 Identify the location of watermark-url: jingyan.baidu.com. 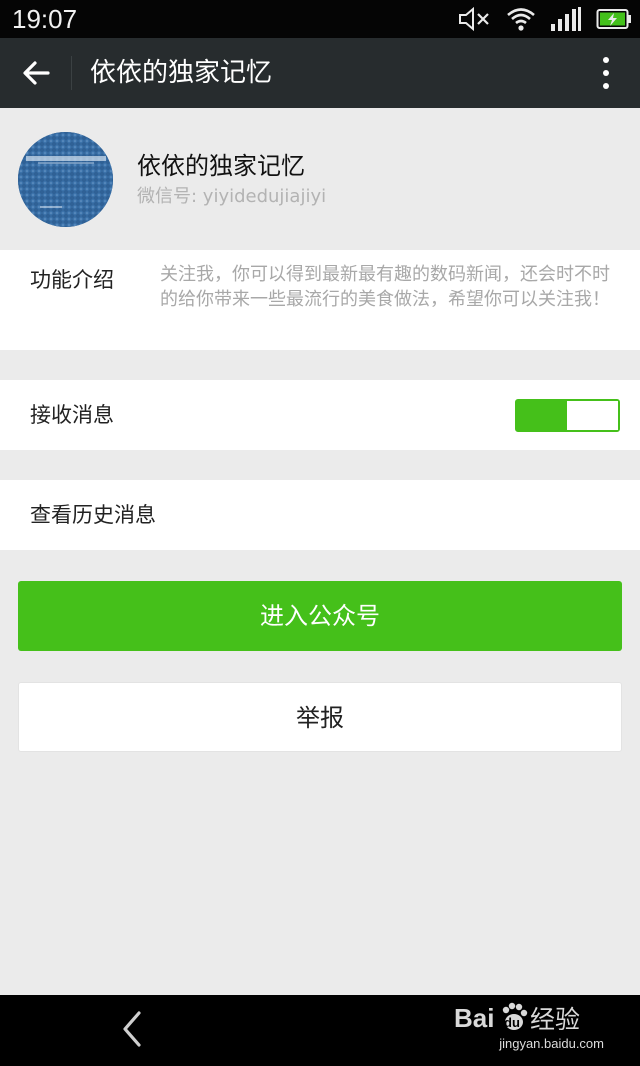
(551, 1043).